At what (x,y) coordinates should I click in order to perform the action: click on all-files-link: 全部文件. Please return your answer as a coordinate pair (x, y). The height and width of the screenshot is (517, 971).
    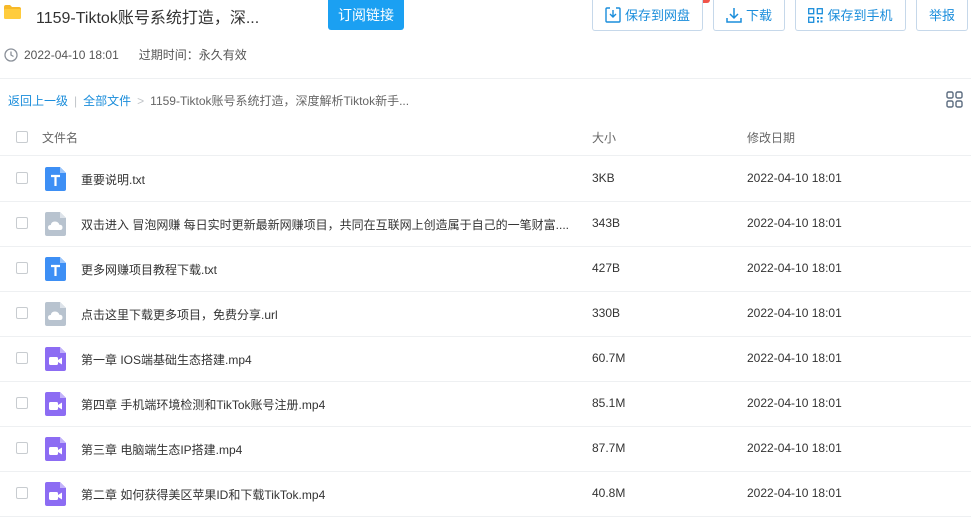
    Looking at the image, I should click on (107, 100).